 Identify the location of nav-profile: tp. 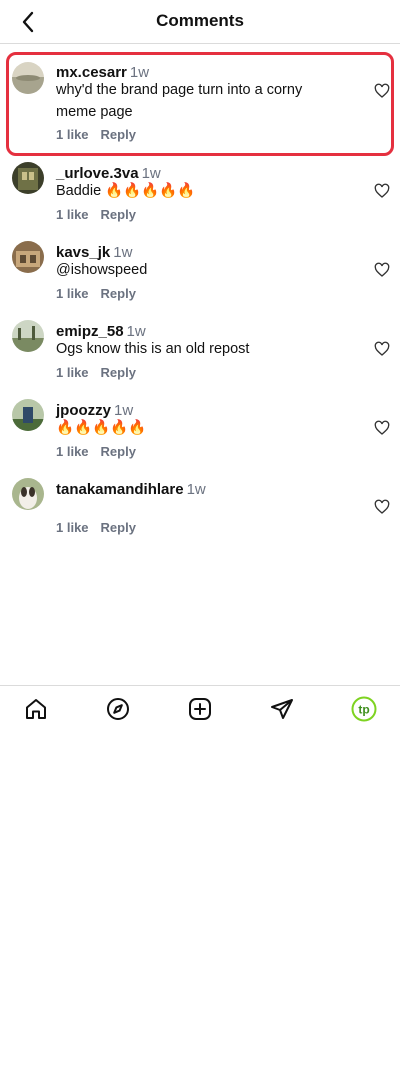
(364, 709).